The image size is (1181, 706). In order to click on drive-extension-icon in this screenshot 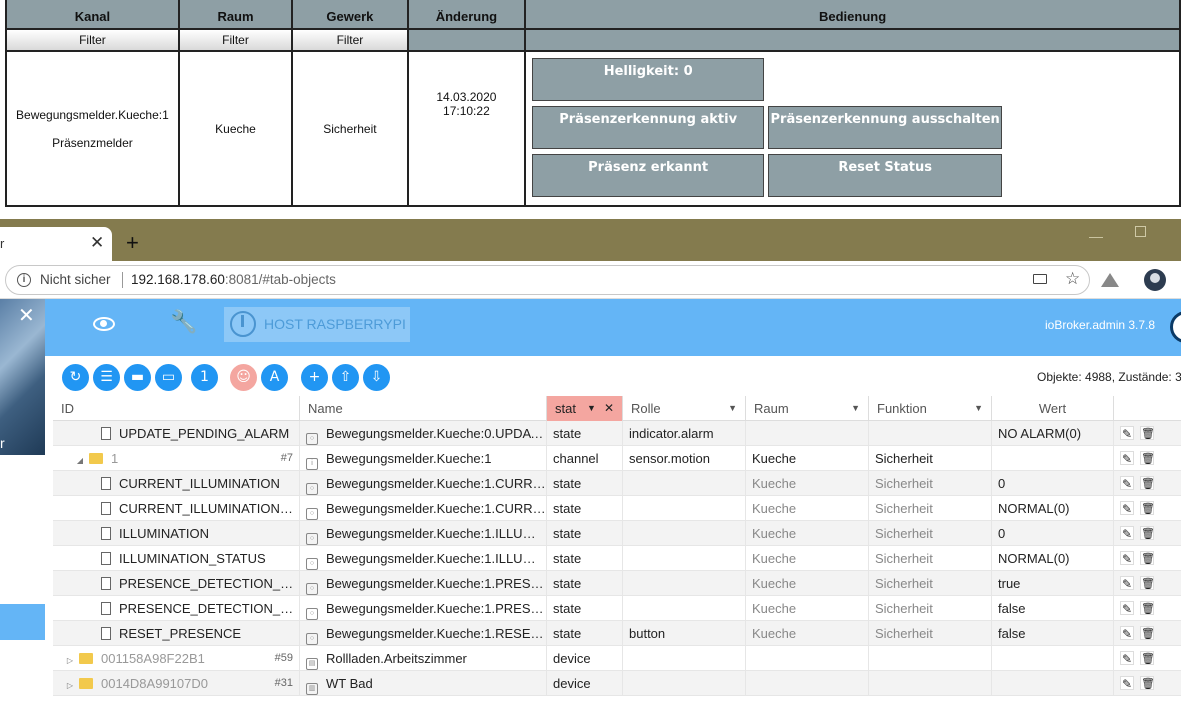, I will do `click(1110, 280)`.